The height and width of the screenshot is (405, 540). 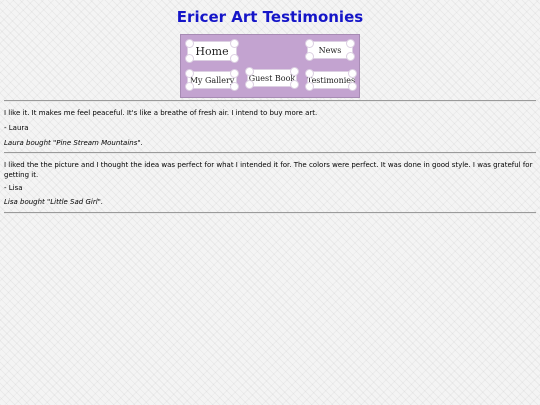 What do you see at coordinates (54, 202) in the screenshot?
I see `testimony-purchase: Lisa bought "Little Sad Girl".` at bounding box center [54, 202].